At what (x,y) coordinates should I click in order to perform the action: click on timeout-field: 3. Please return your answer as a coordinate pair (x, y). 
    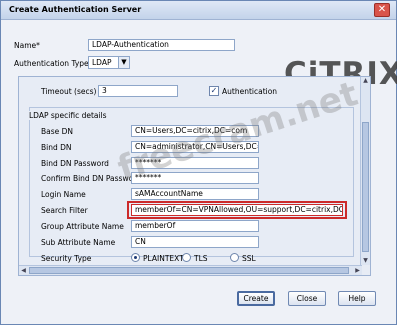
    Looking at the image, I should click on (138, 91).